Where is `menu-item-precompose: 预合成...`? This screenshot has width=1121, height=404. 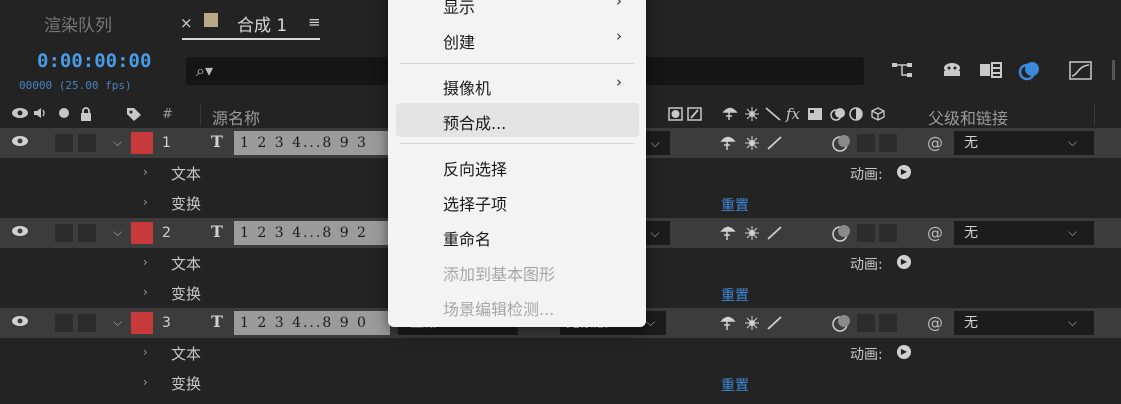 menu-item-precompose: 预合成... is located at coordinates (474, 122).